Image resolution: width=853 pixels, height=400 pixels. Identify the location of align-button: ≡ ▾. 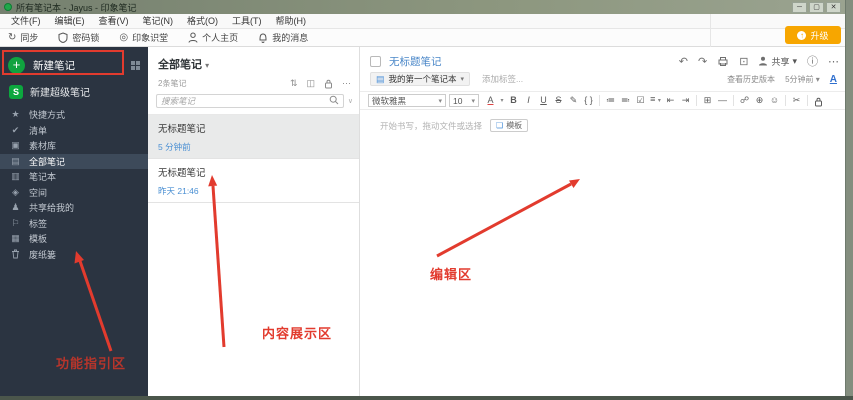
(655, 100).